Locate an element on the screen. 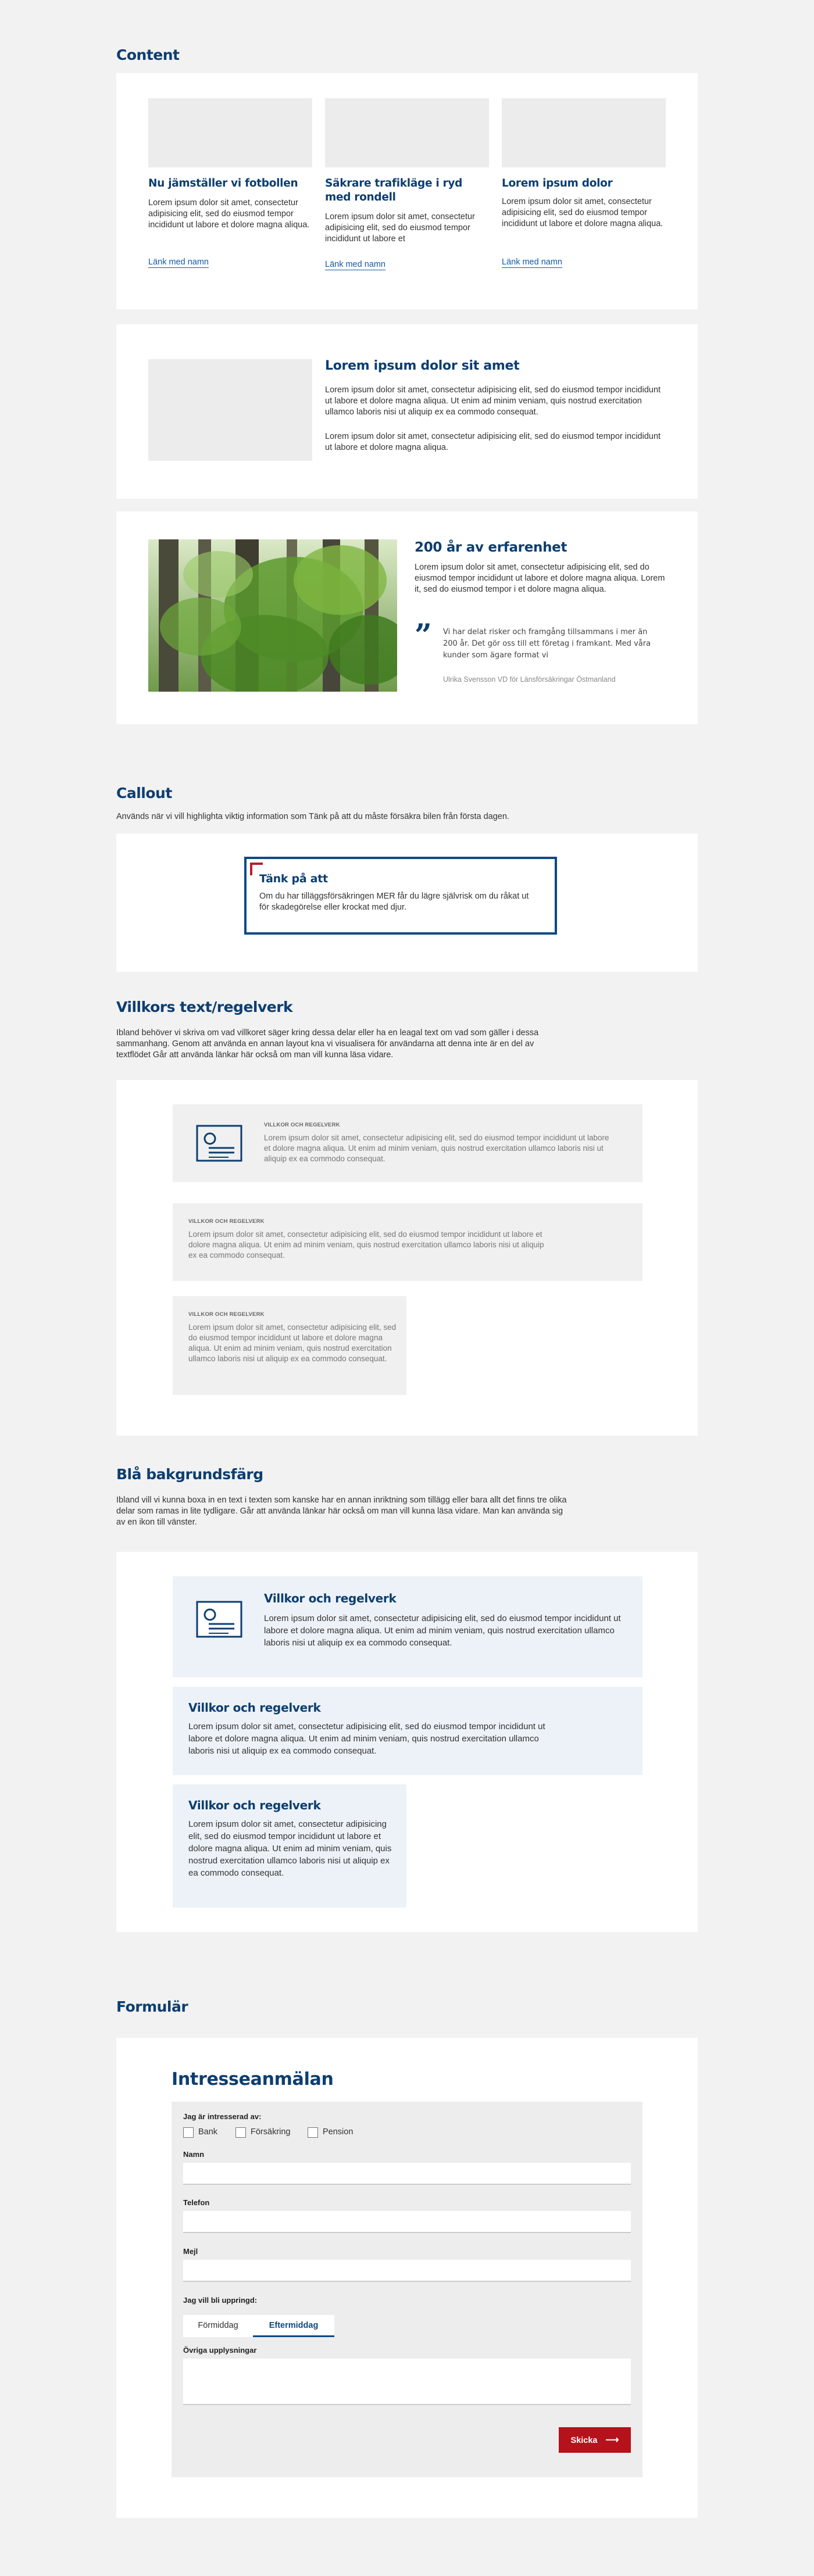  callback-label: Jag vill bli uppringd: is located at coordinates (220, 2301).